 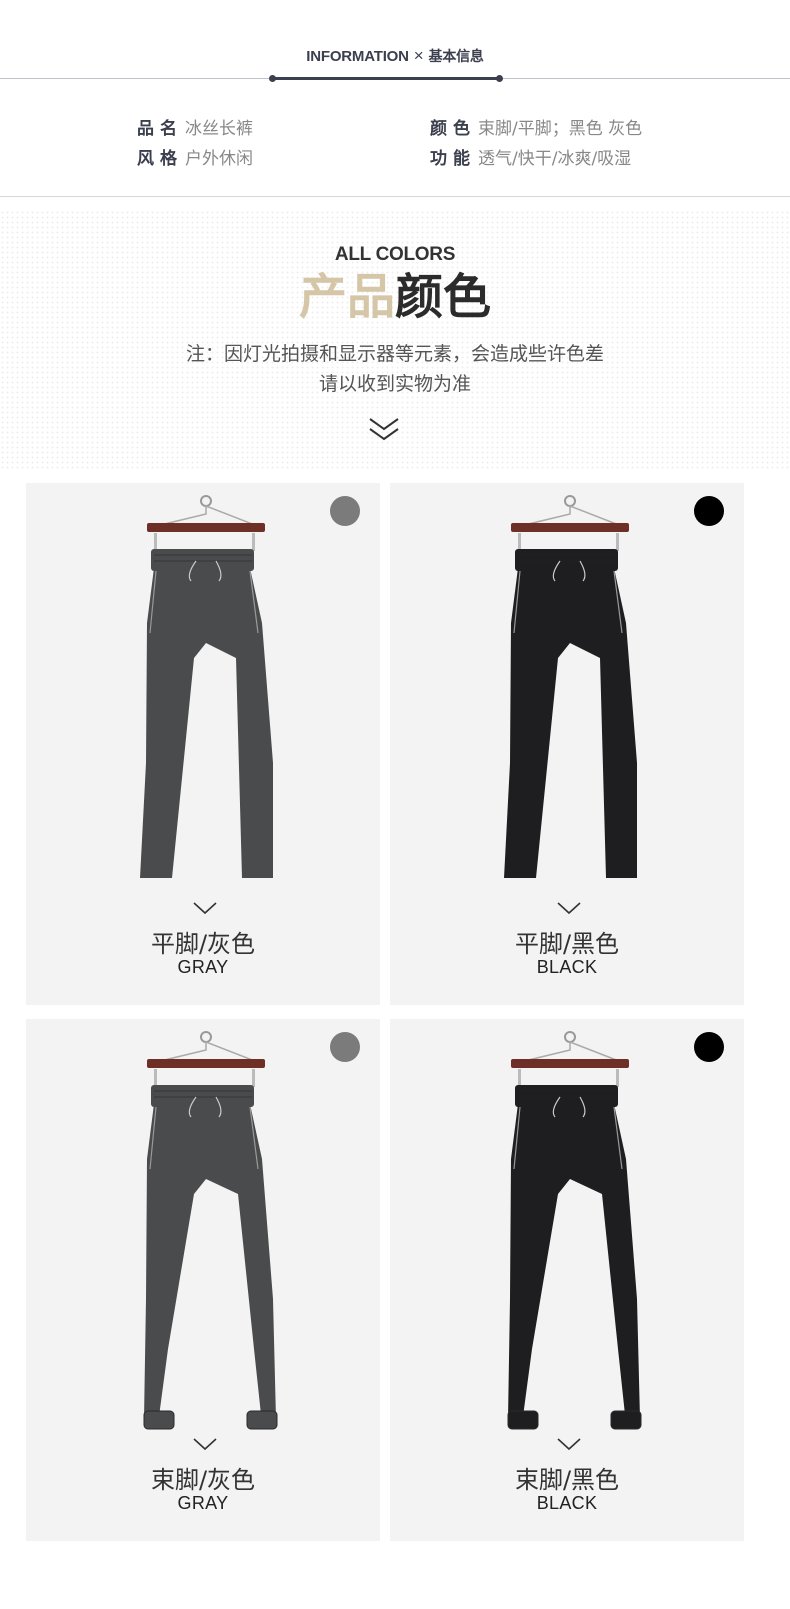 What do you see at coordinates (346, 297) in the screenshot?
I see `colors-title-part1: 产品` at bounding box center [346, 297].